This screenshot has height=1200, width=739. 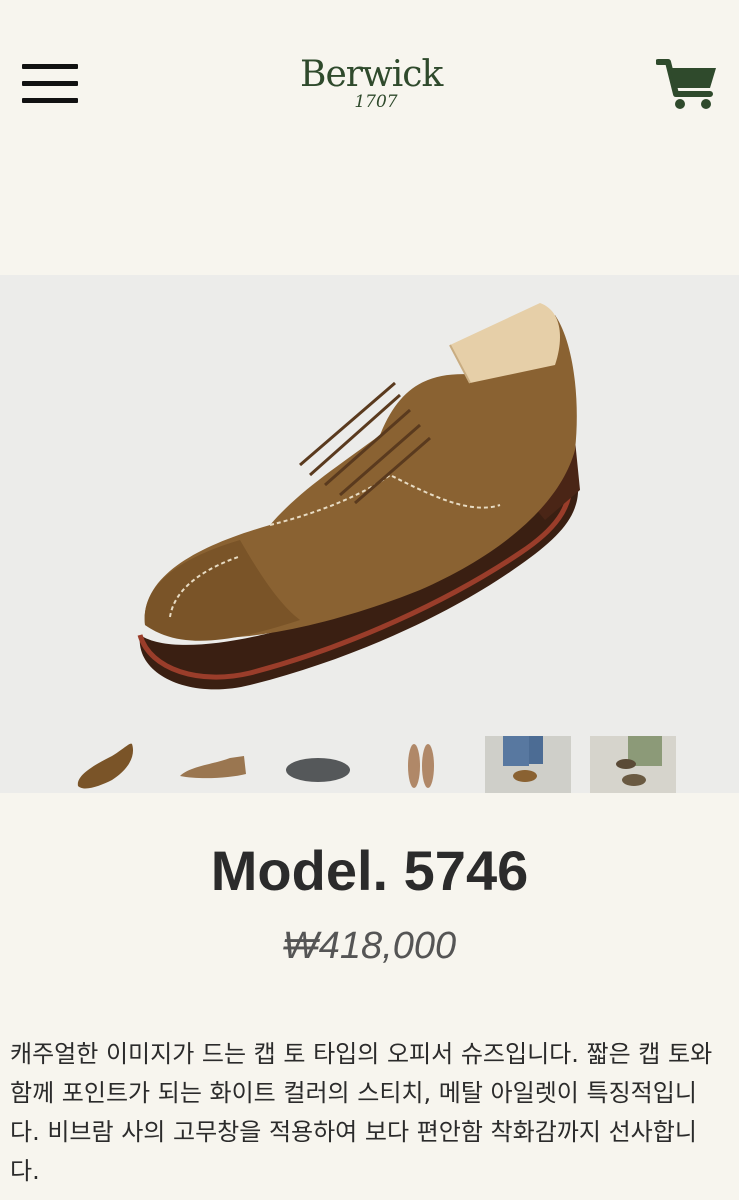 I want to click on brand-logo: Berwick 1707, so click(x=371, y=83).